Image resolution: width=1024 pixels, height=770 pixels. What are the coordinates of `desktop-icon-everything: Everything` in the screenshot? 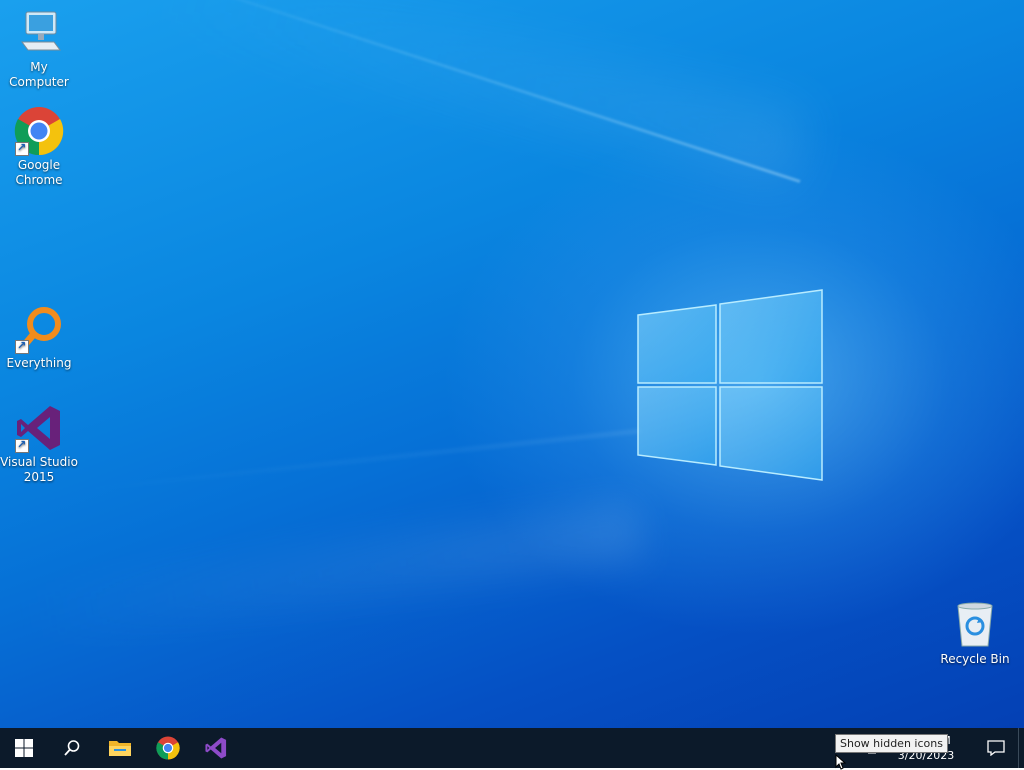 It's located at (39, 337).